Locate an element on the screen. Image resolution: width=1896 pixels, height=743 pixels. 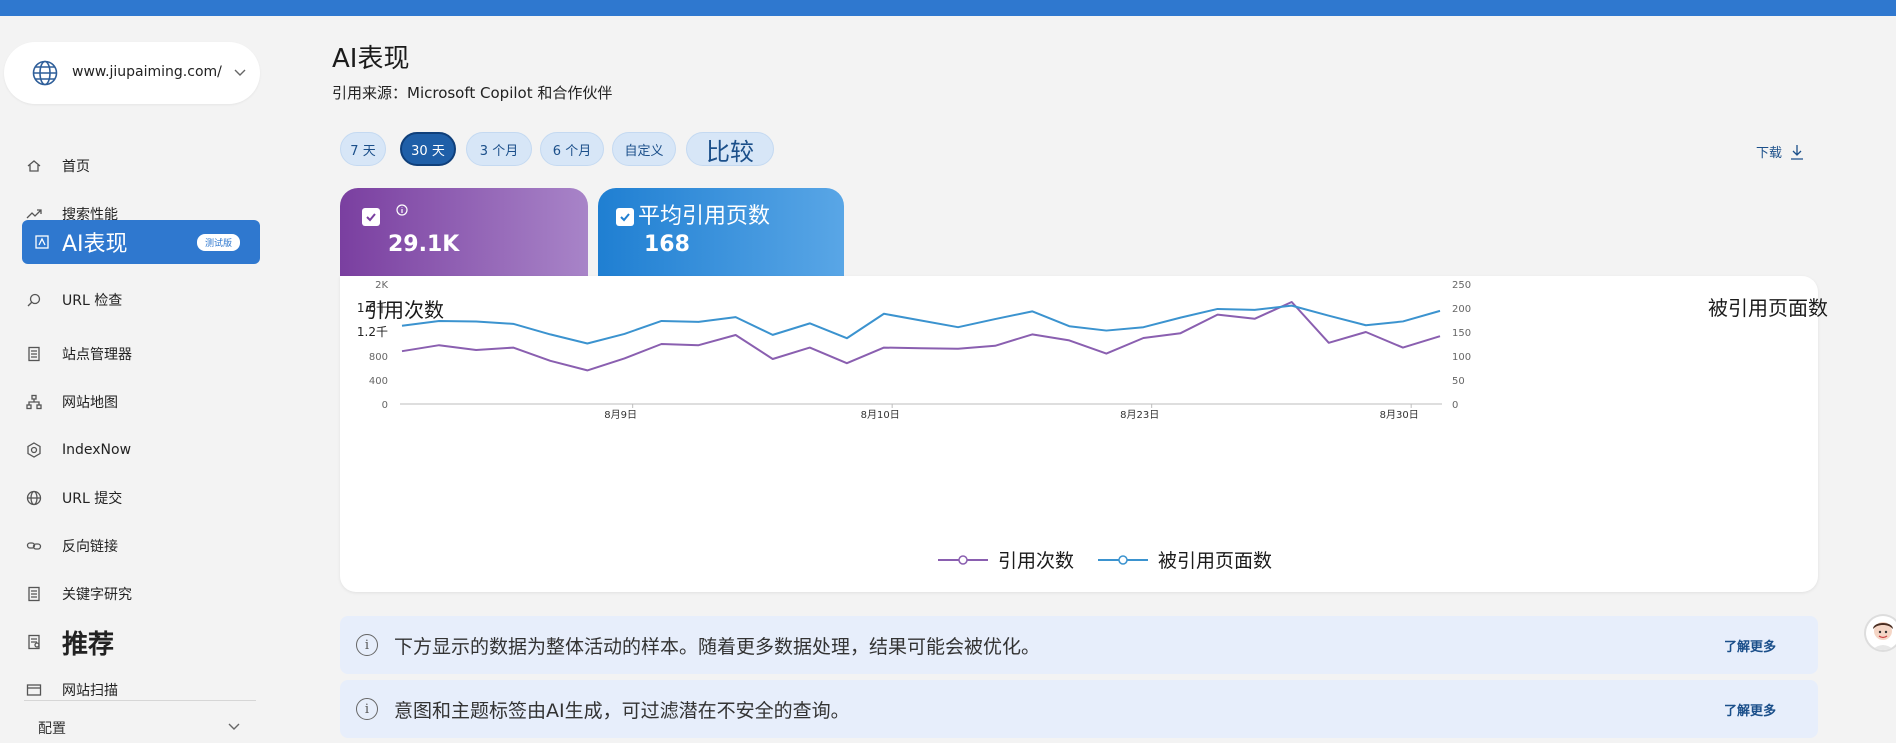
sidebar-item-label: 首页 is located at coordinates (76, 167).